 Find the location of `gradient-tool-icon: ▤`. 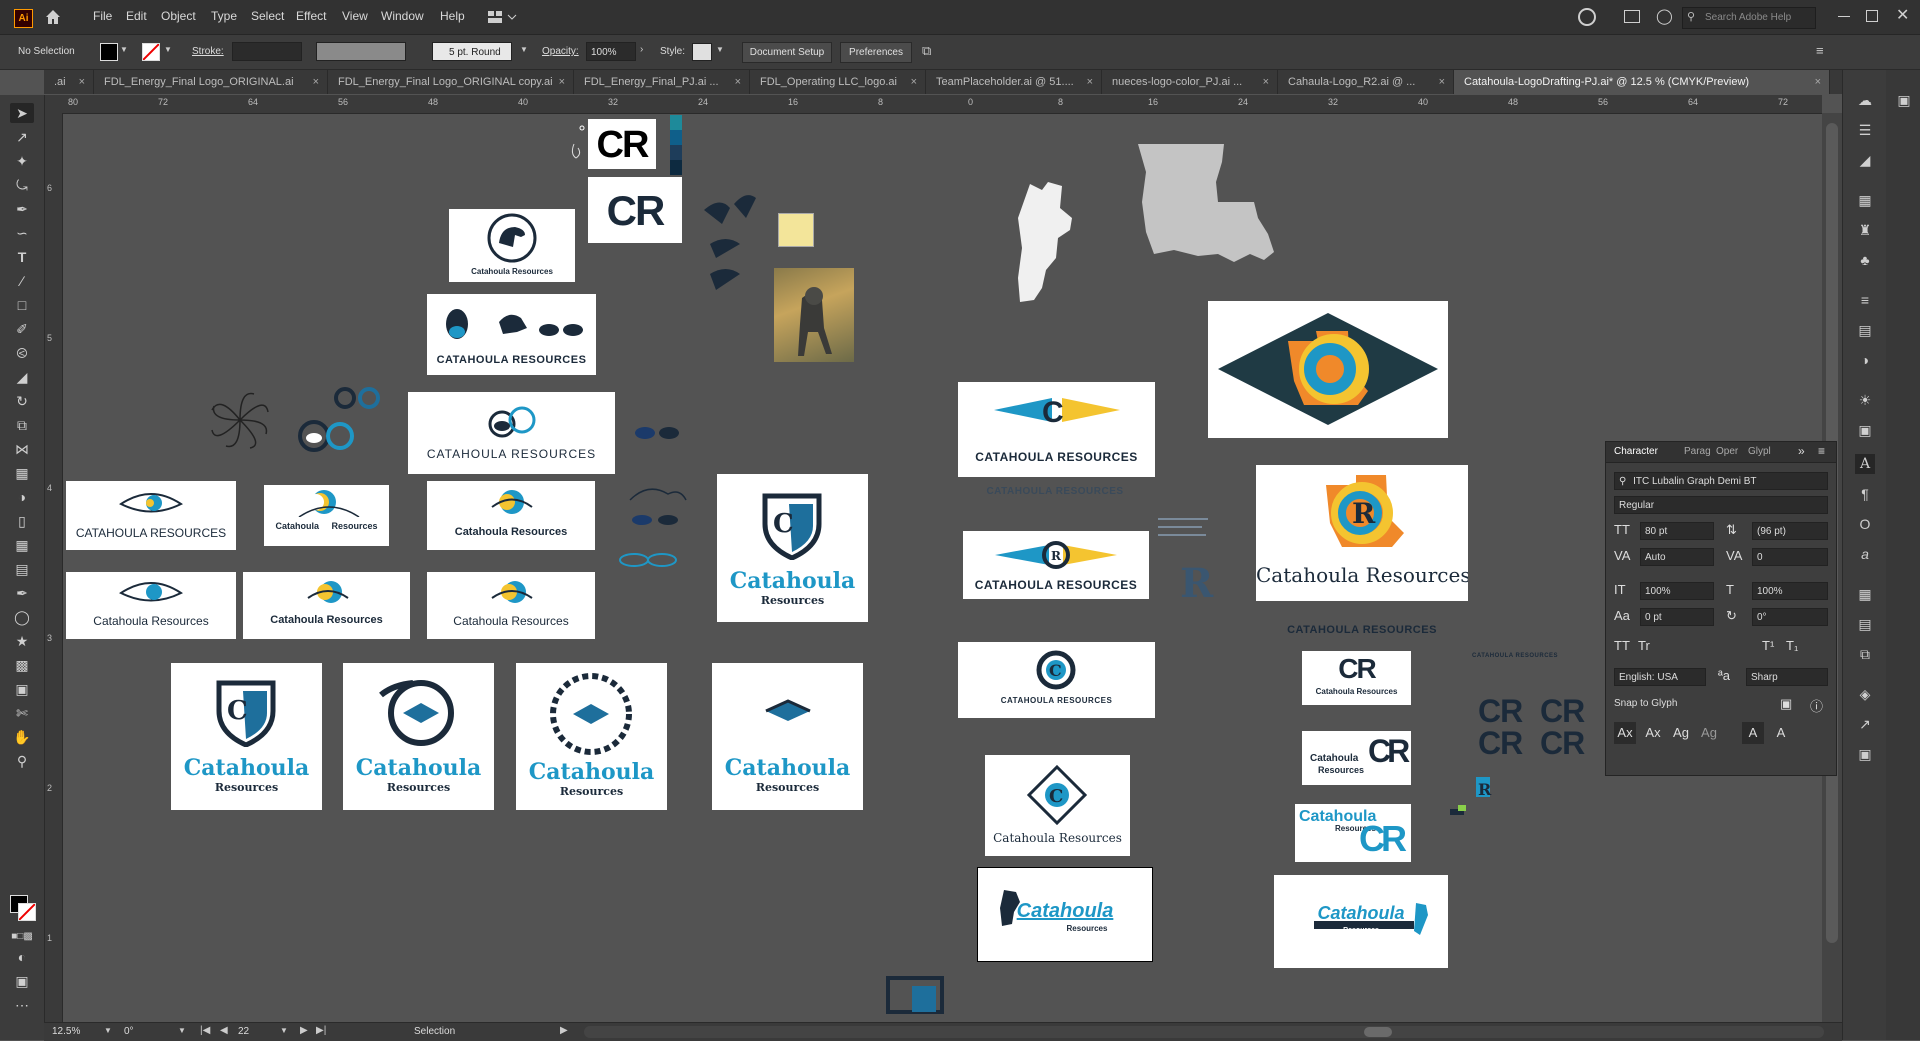

gradient-tool-icon: ▤ is located at coordinates (22, 569).